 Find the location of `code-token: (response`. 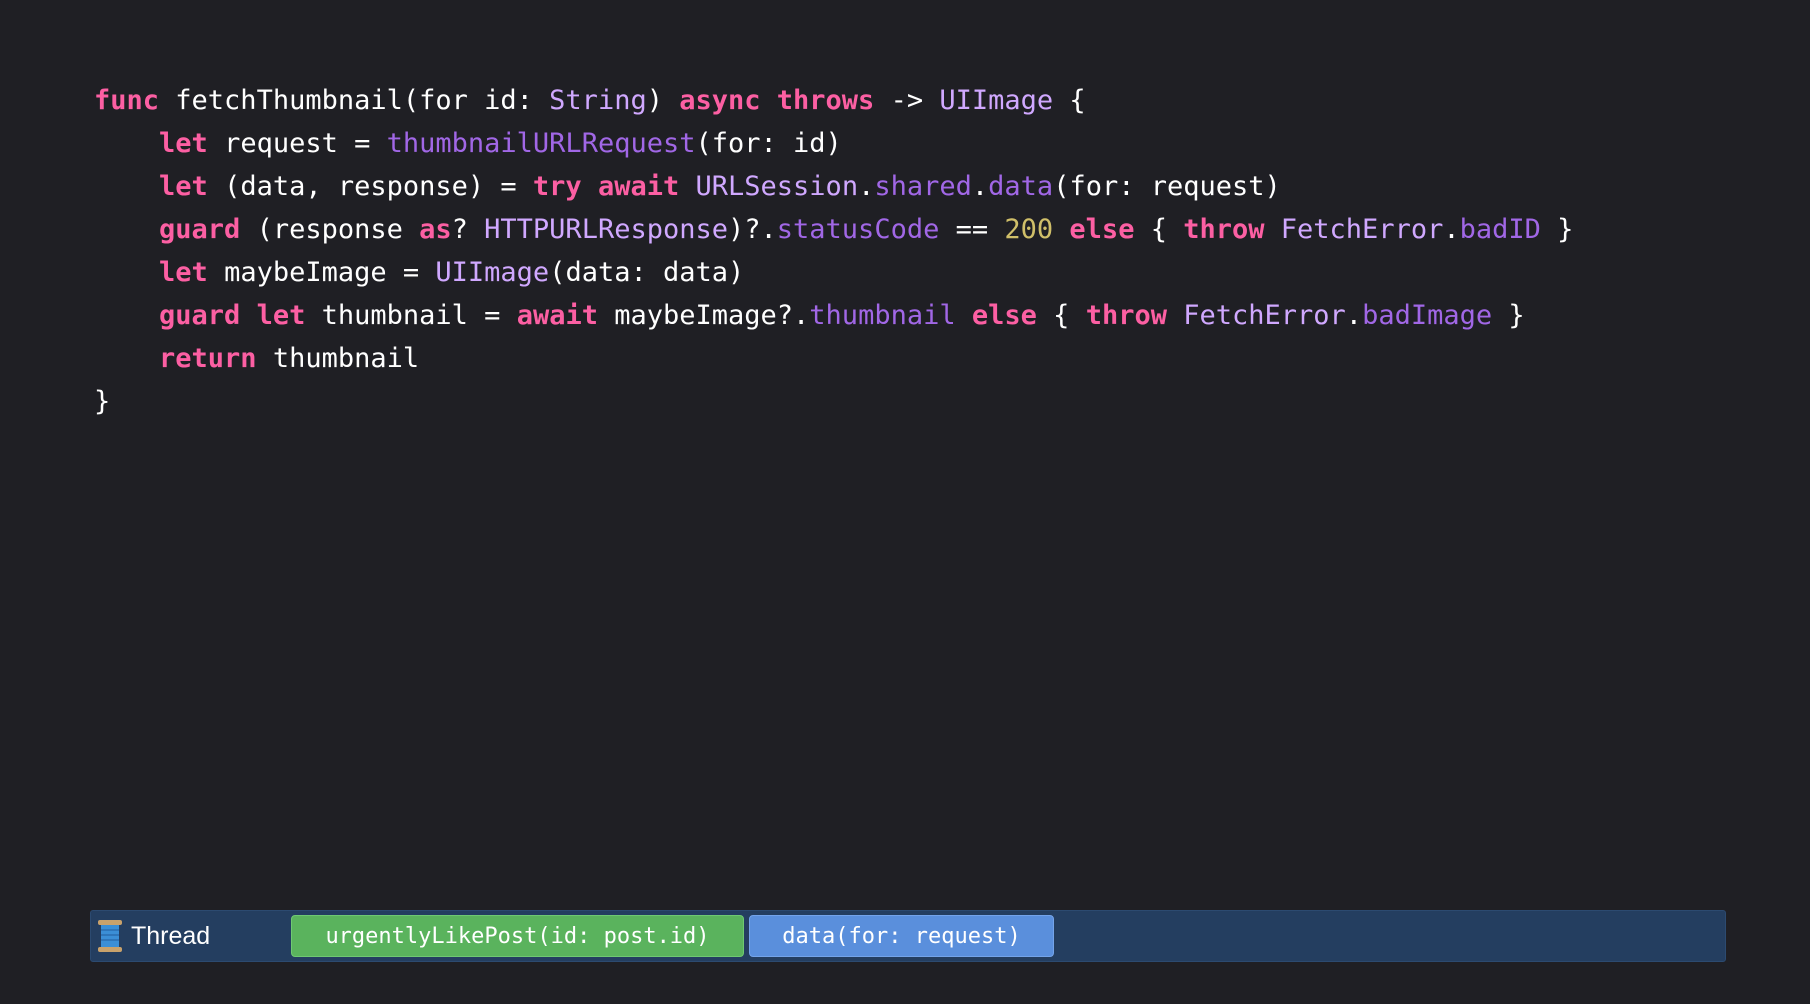

code-token: (response is located at coordinates (330, 229).